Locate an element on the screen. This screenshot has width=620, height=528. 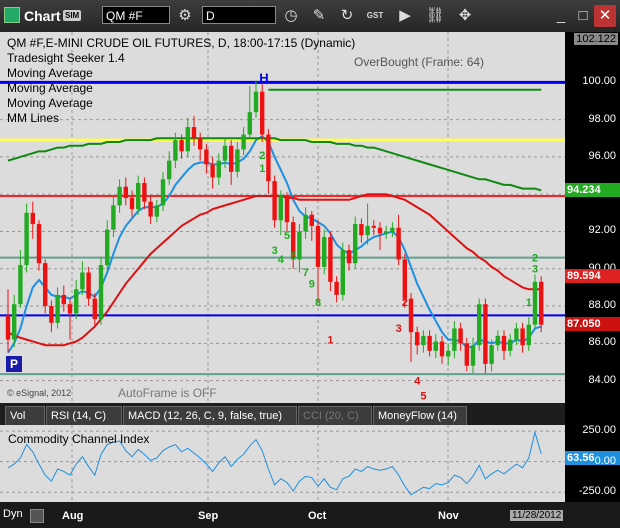
pin-icon: ✥ is located at coordinates (465, 16).